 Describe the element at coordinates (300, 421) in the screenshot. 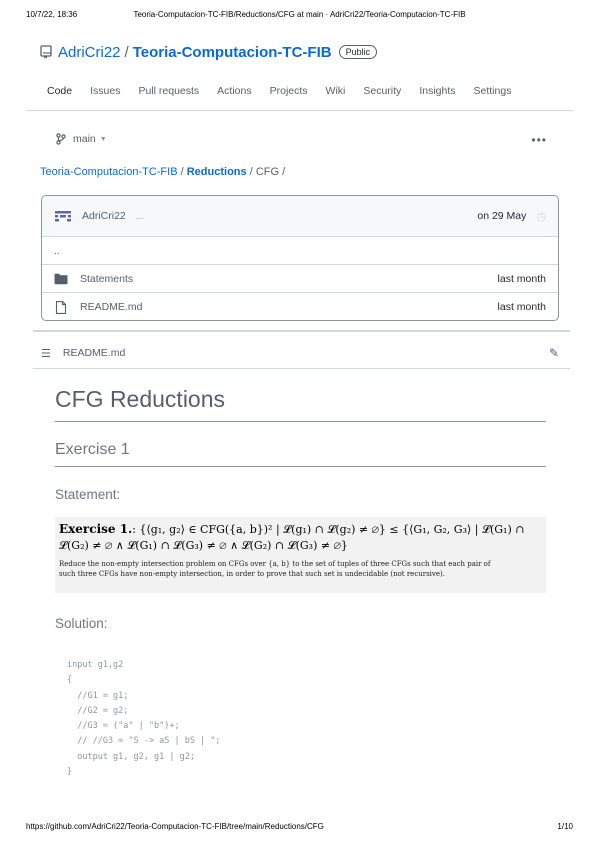

I see `h1-rule` at that location.